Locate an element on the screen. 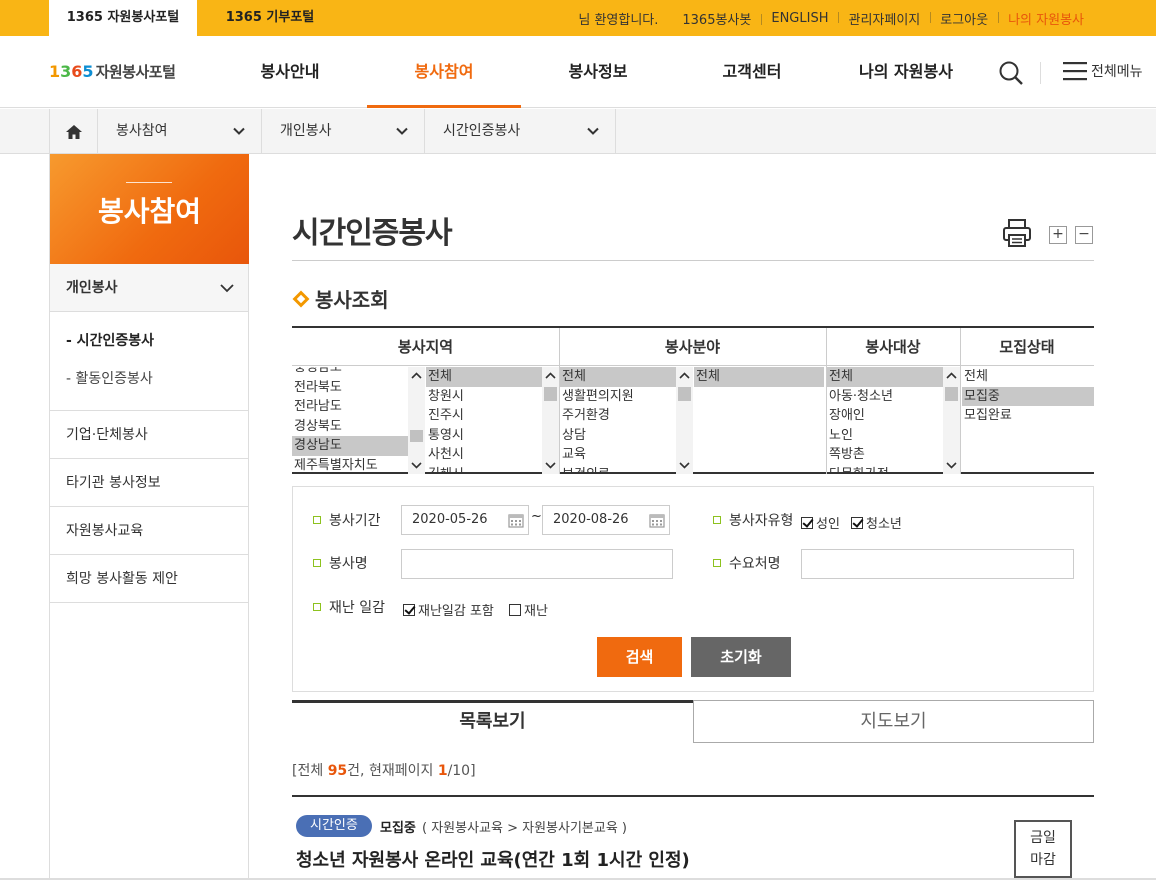 The height and width of the screenshot is (880, 1156). link-my-volunteer: 나의 자원봉사 is located at coordinates (1046, 18).